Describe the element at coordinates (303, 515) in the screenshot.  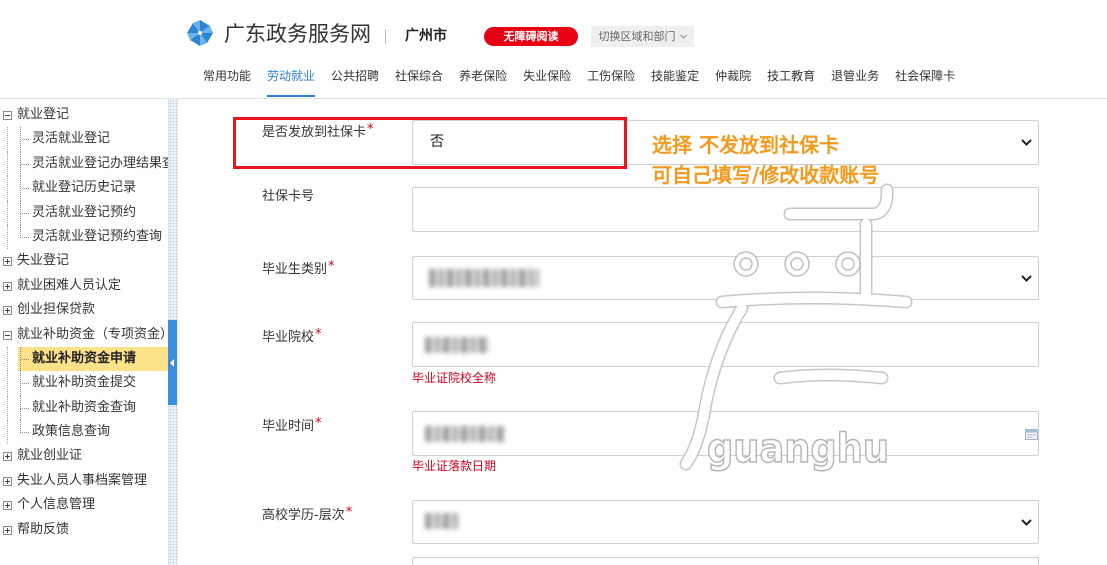
I see `label-text: 高校学历-层次` at that location.